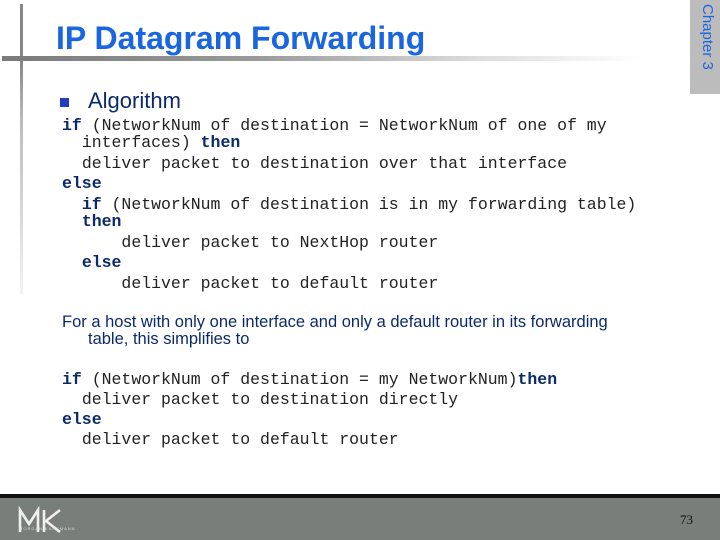  Describe the element at coordinates (141, 142) in the screenshot. I see `code-text: interfaces)` at that location.